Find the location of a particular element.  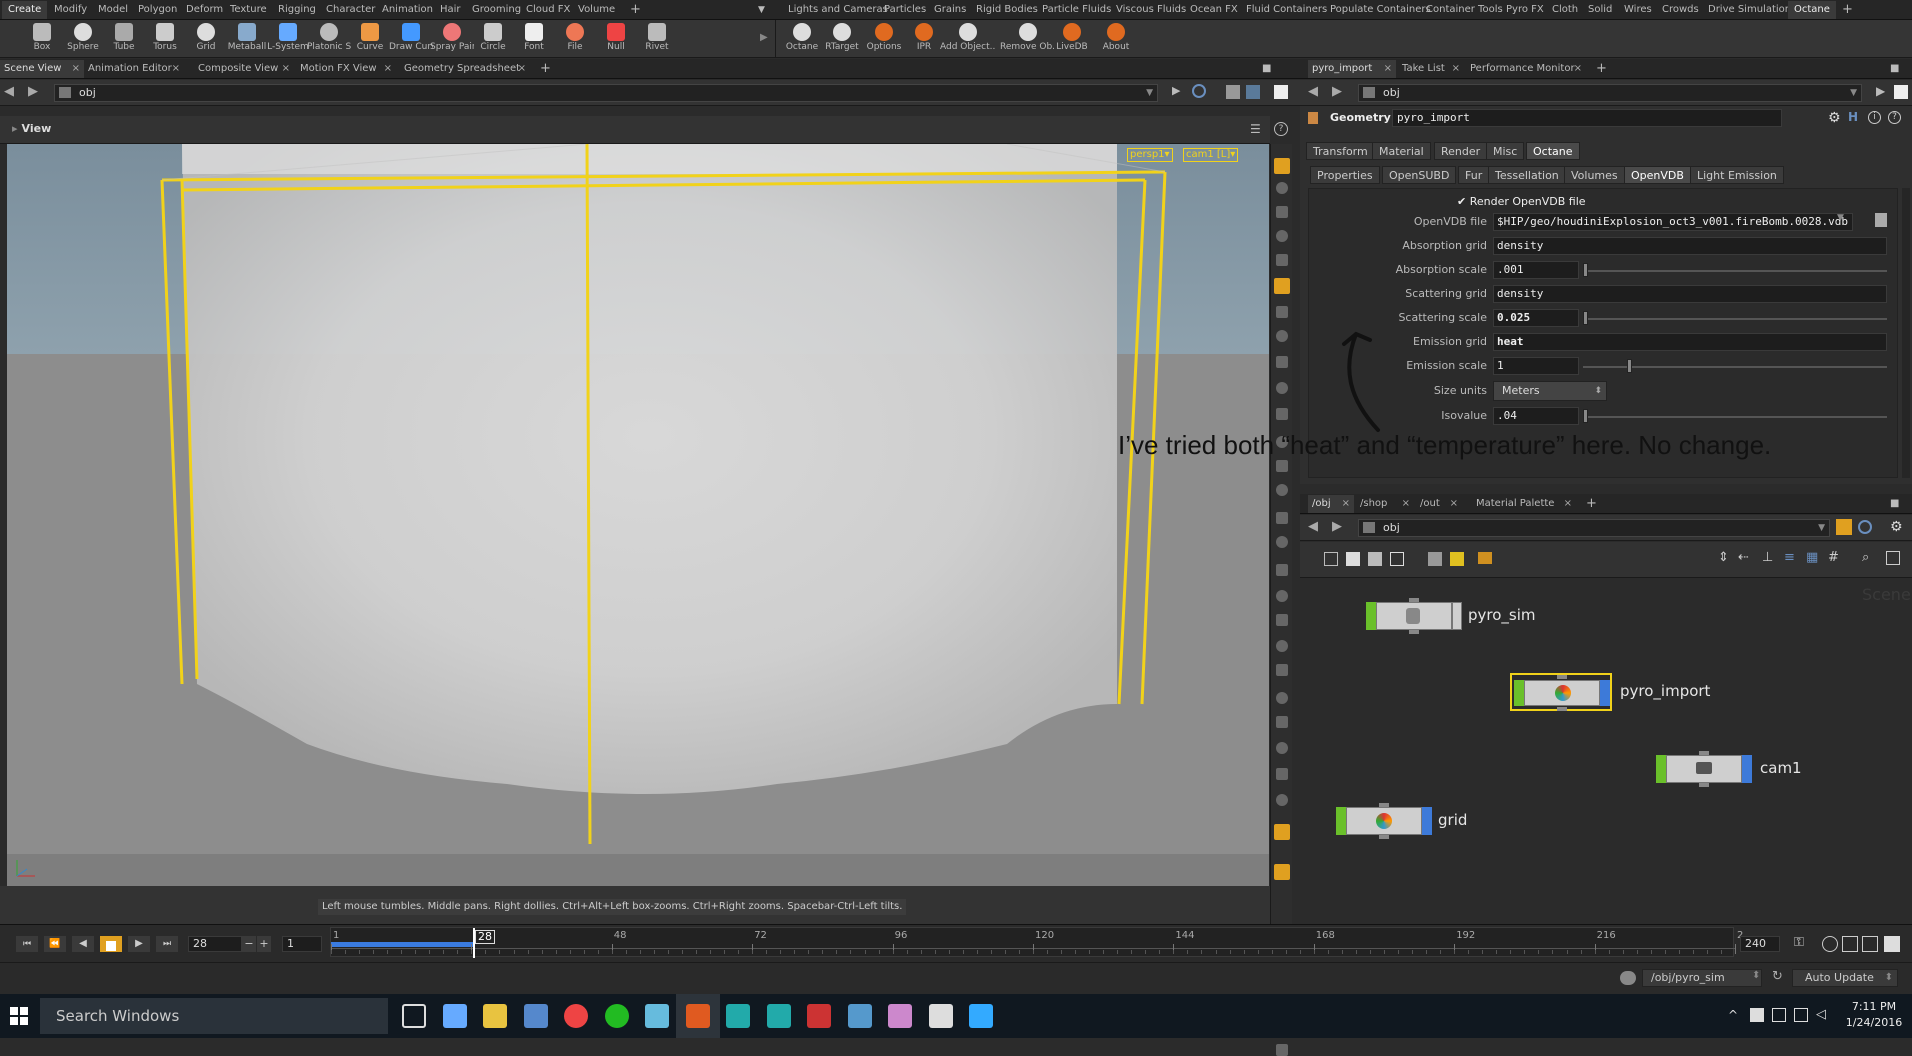

shelf-tab: Ocean FX is located at coordinates (1214, 10).